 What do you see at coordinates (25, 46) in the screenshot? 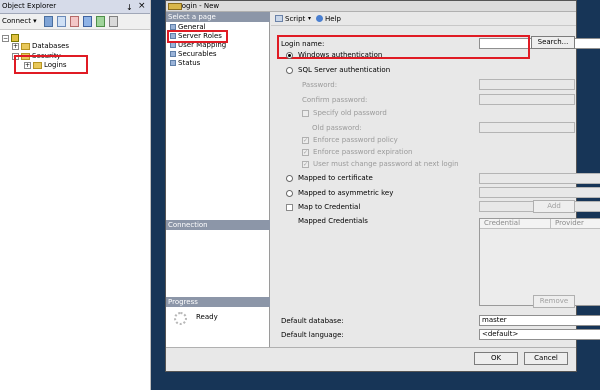
I see `folder-icon` at bounding box center [25, 46].